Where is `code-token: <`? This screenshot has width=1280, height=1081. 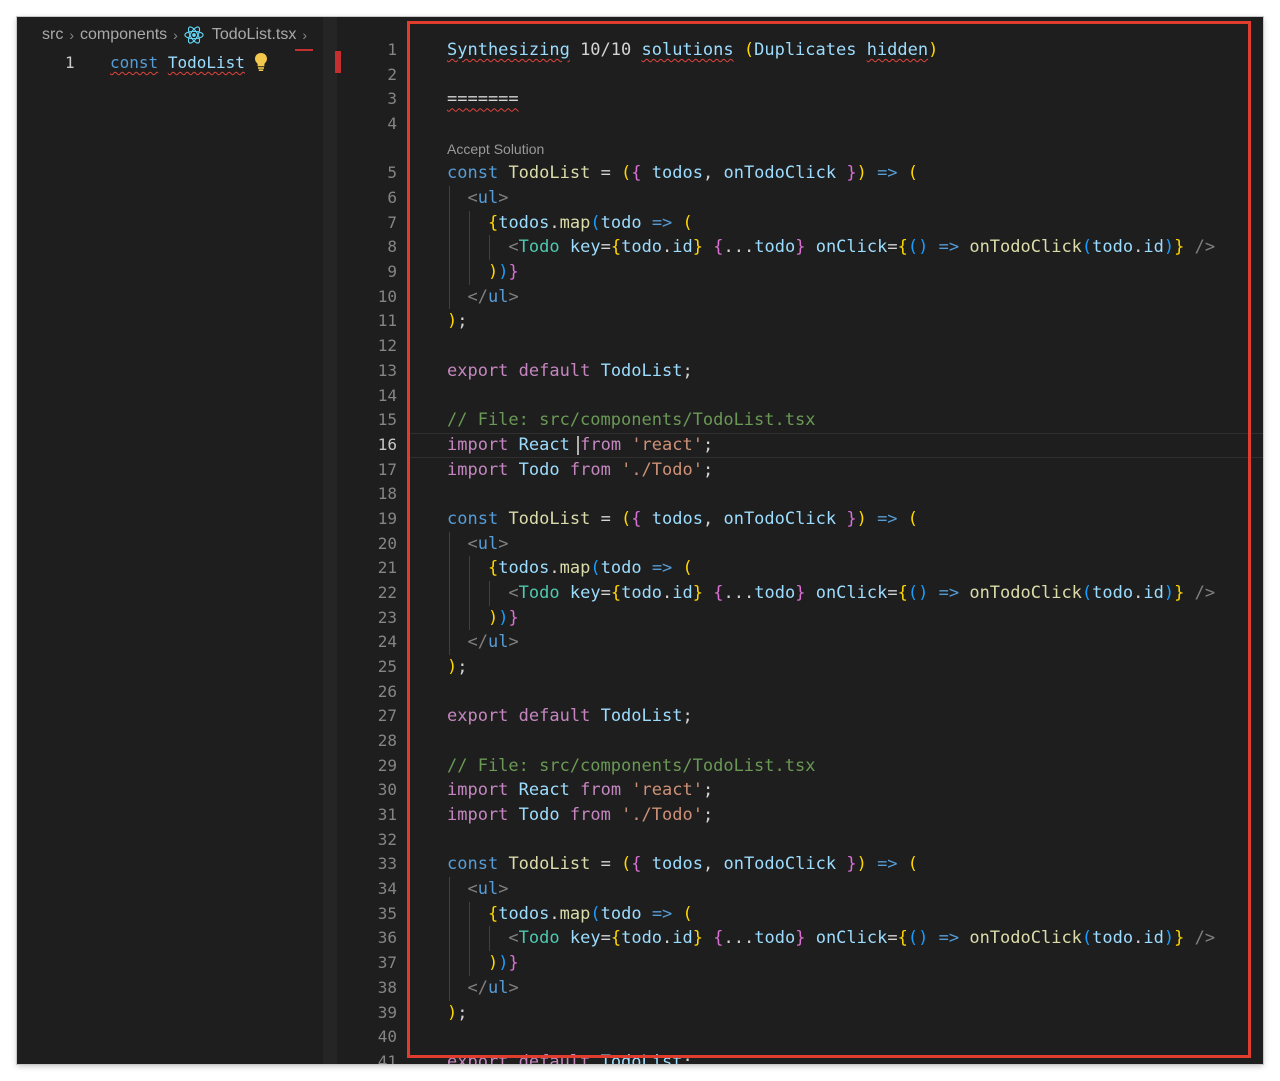 code-token: < is located at coordinates (513, 247).